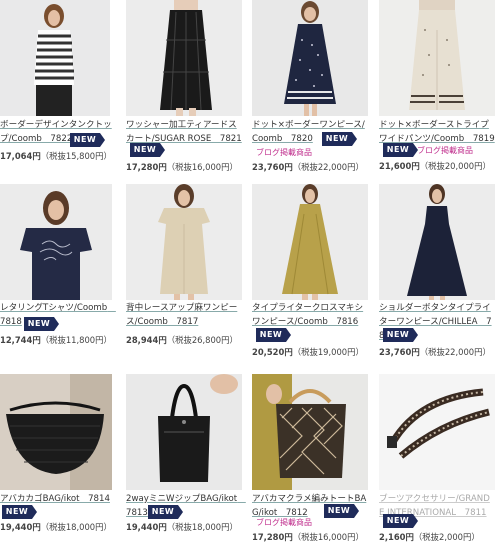 Image resolution: width=500 pixels, height=546 pixels. What do you see at coordinates (308, 352) in the screenshot?
I see `product-price: 20,520円（税抜19,000円）` at bounding box center [308, 352].